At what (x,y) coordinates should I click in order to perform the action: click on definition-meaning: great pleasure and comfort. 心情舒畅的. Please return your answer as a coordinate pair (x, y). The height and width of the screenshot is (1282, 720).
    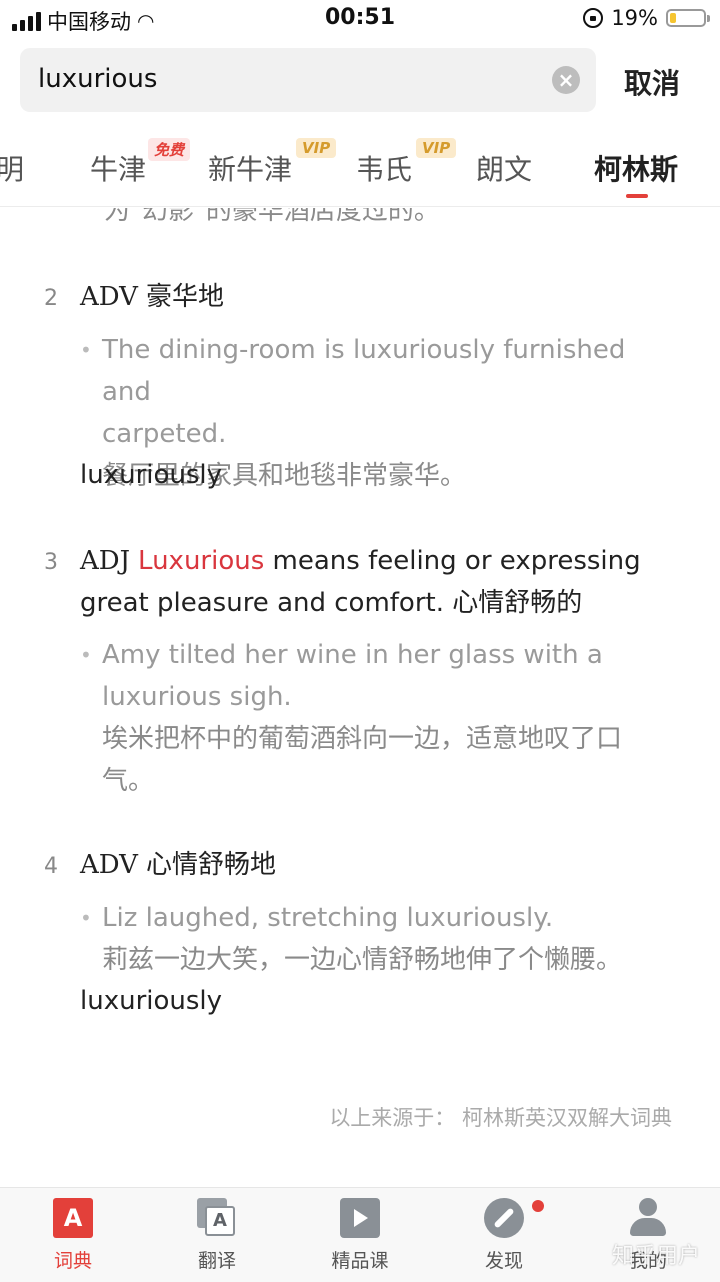
    Looking at the image, I should click on (331, 603).